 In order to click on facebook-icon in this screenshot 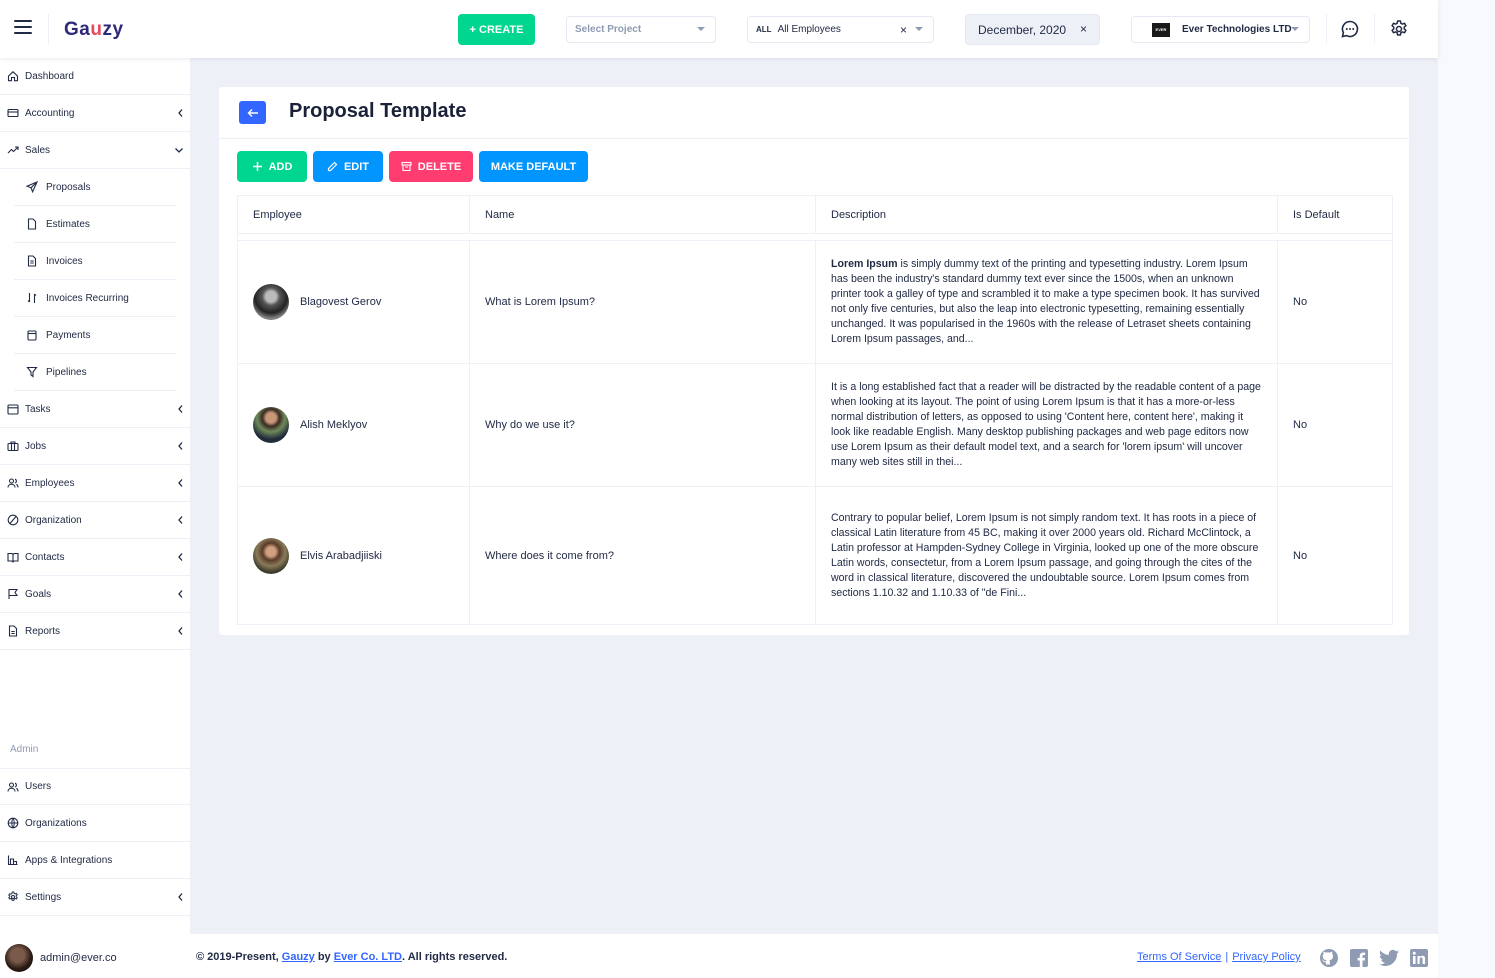, I will do `click(1359, 958)`.